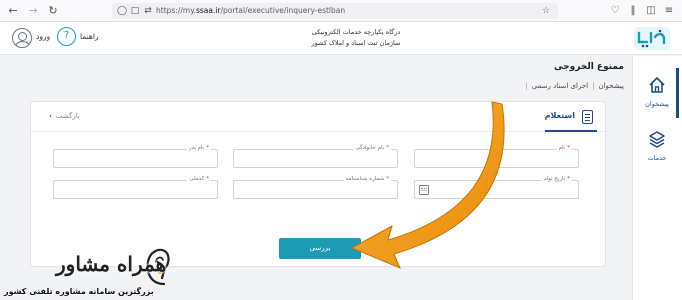 The height and width of the screenshot is (300, 682). What do you see at coordinates (587, 117) in the screenshot?
I see `form-icon` at bounding box center [587, 117].